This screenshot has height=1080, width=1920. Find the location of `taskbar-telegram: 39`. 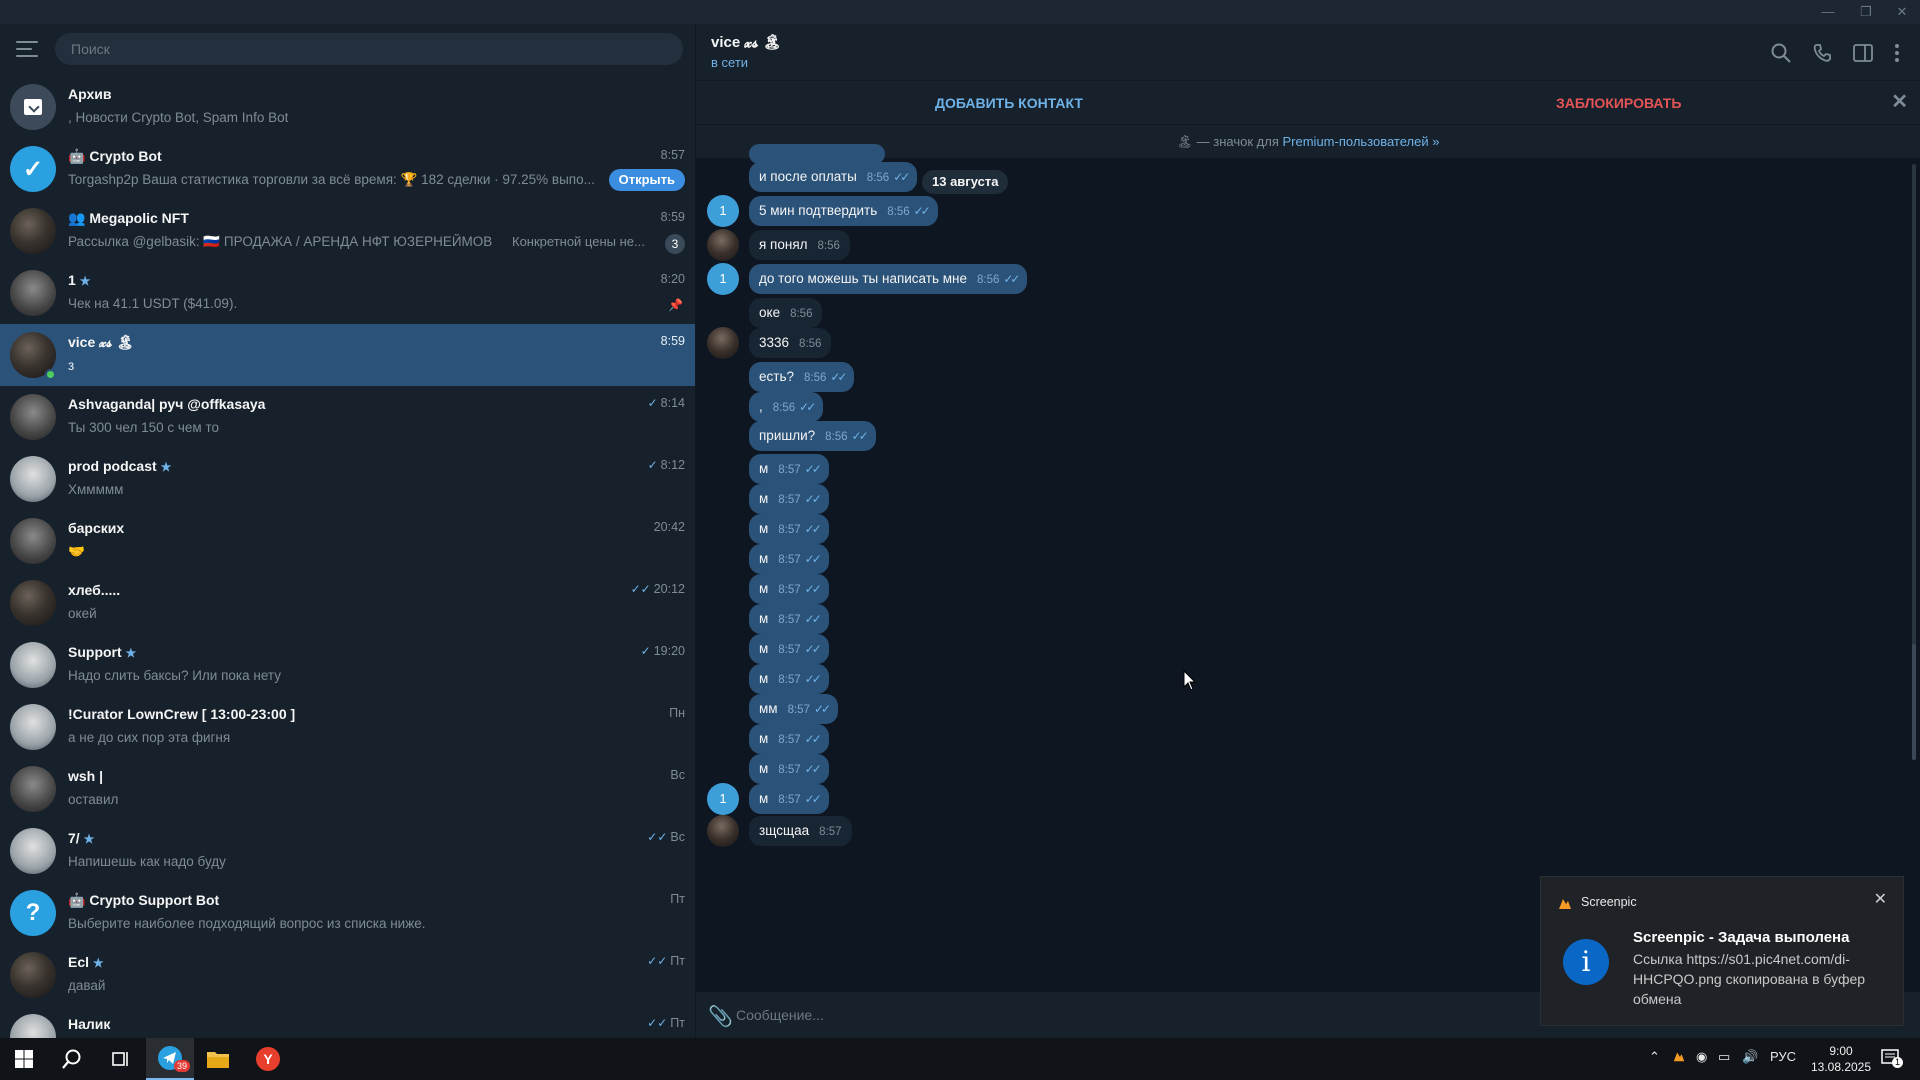

taskbar-telegram: 39 is located at coordinates (170, 1059).